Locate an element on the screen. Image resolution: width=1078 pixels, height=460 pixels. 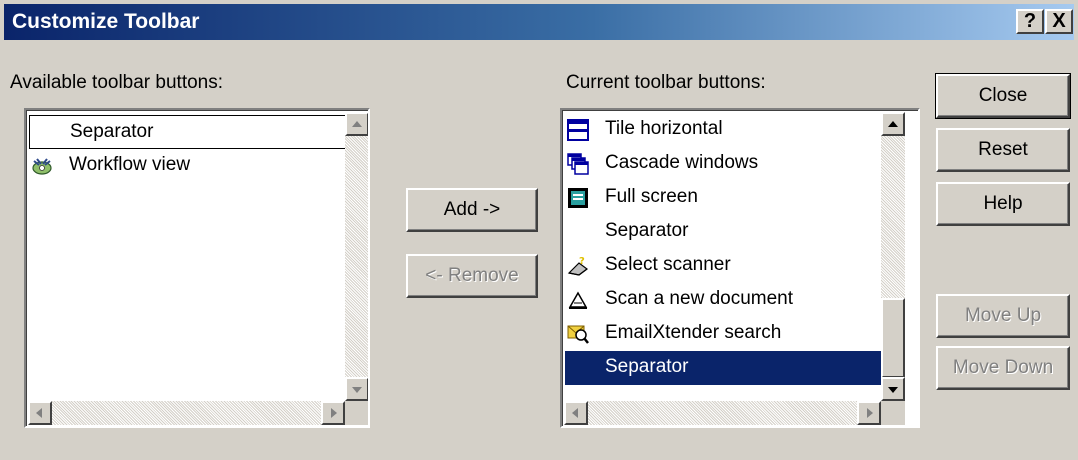
list-item: ? Select scanner is located at coordinates (724, 266).